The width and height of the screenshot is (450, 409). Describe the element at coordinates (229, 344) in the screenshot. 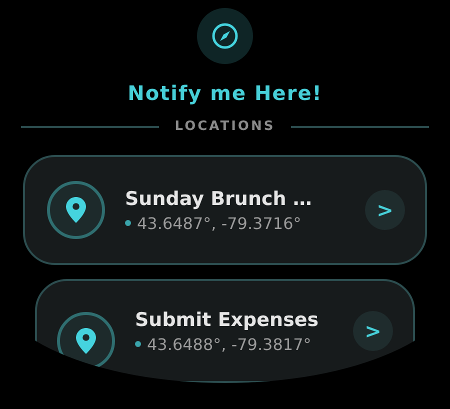

I see `coordinates: 43.6488°, -79.3817°` at that location.